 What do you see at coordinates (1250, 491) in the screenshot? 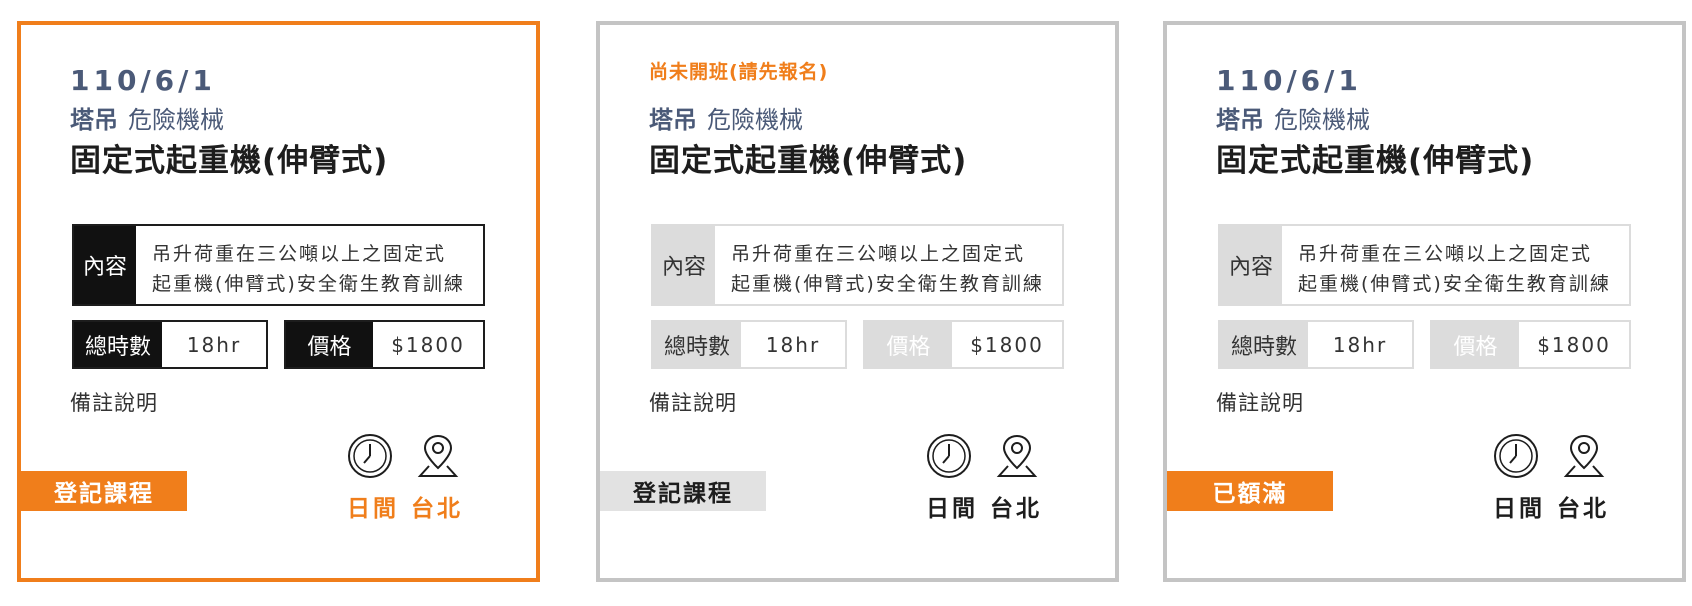
I see `course-full-button: 已額滿` at bounding box center [1250, 491].